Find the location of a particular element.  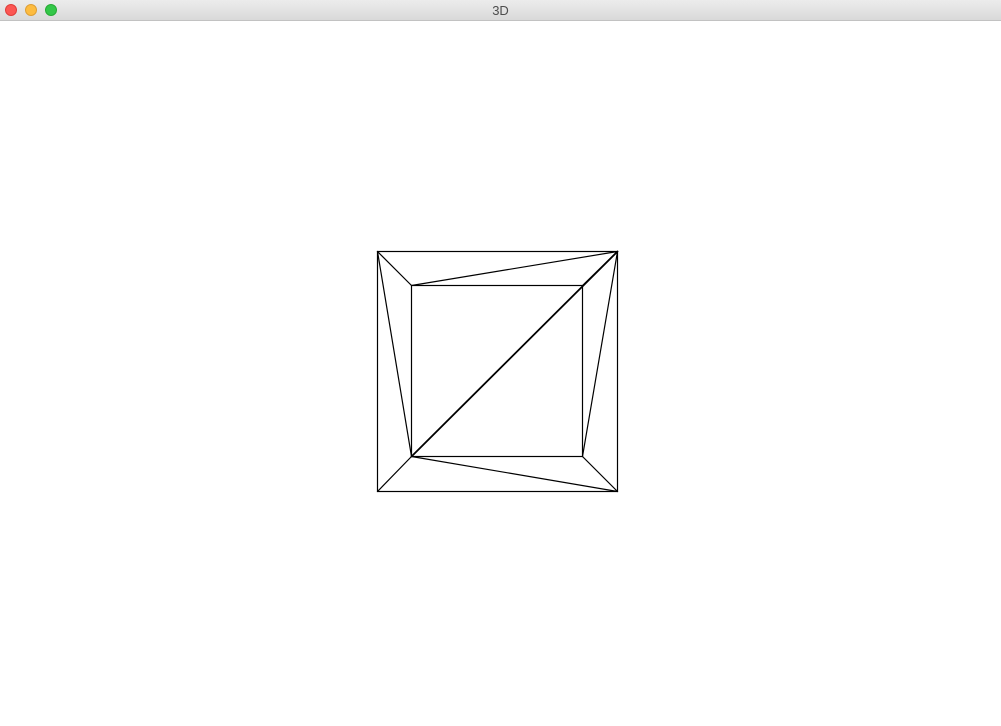

wireframe-svg is located at coordinates (497, 371).